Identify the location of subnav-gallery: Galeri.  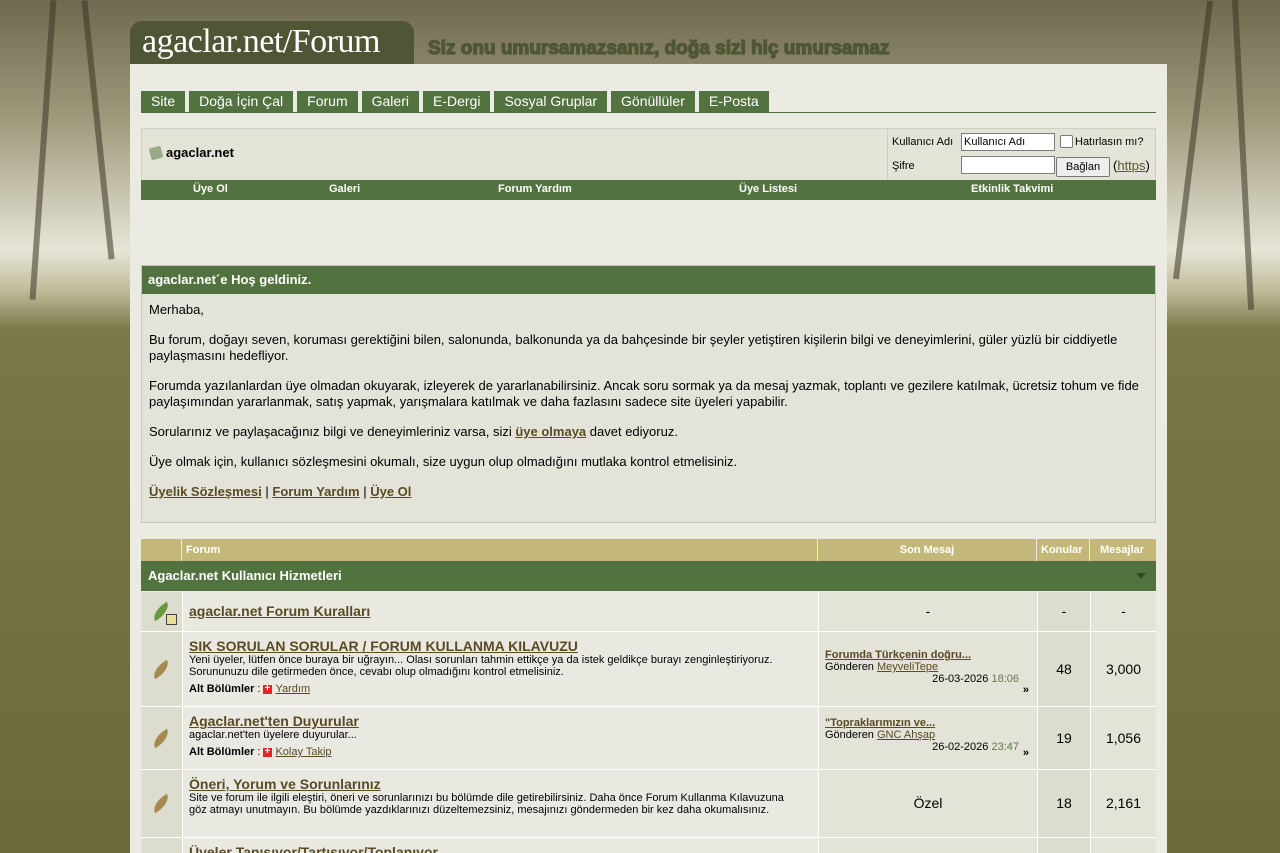
(344, 189).